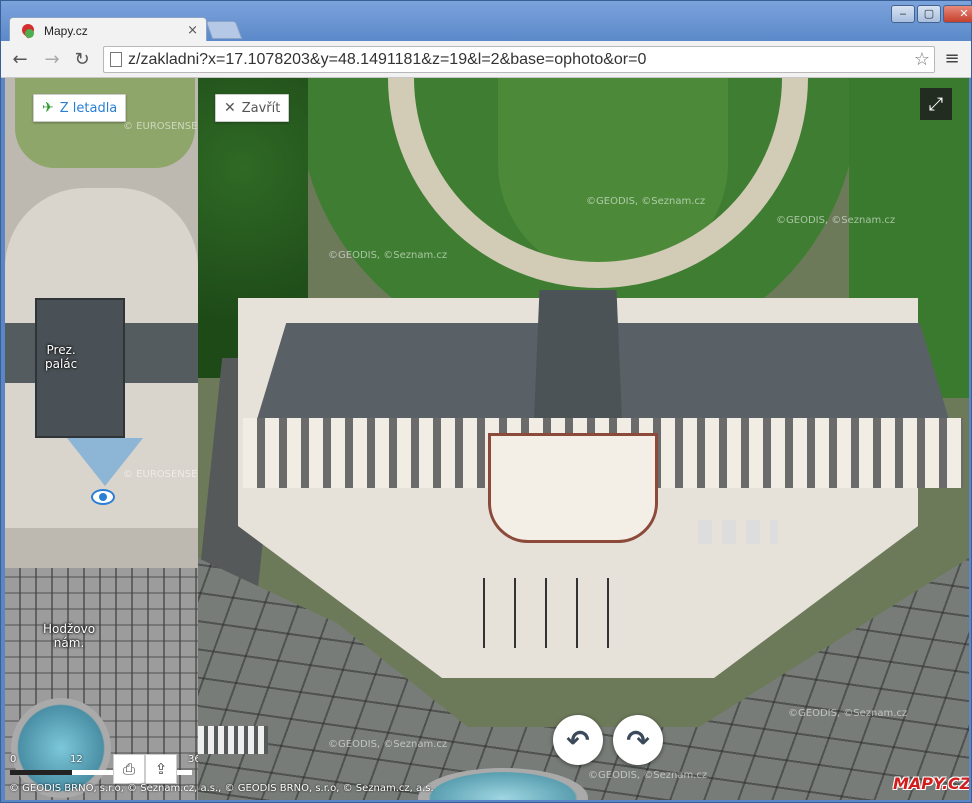 This screenshot has height=803, width=972. Describe the element at coordinates (903, 14) in the screenshot. I see `minimize-button: ‒` at that location.